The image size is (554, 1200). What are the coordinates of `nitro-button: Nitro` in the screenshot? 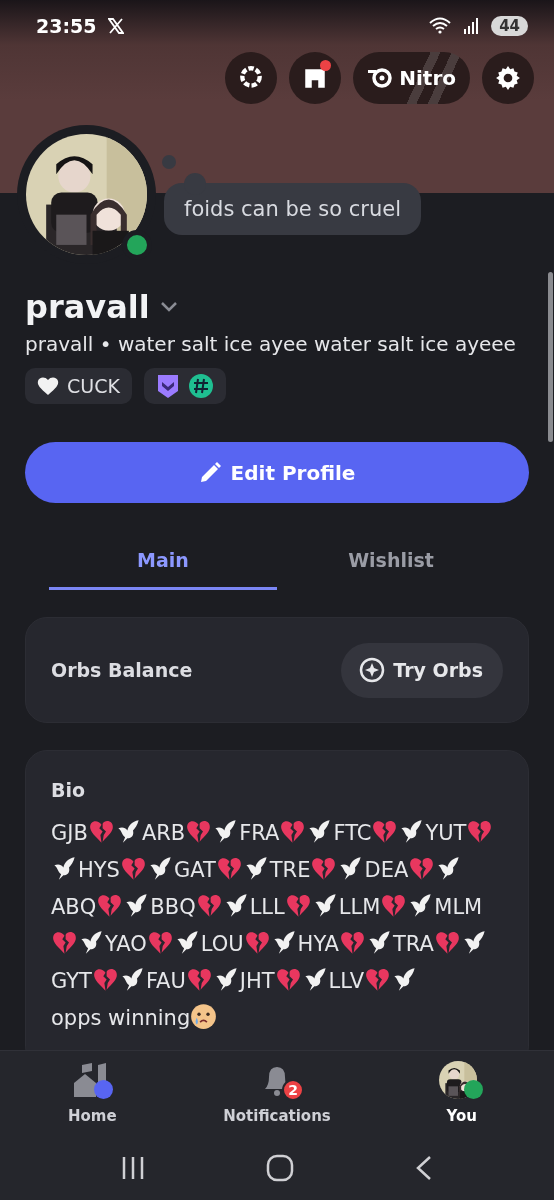 It's located at (411, 78).